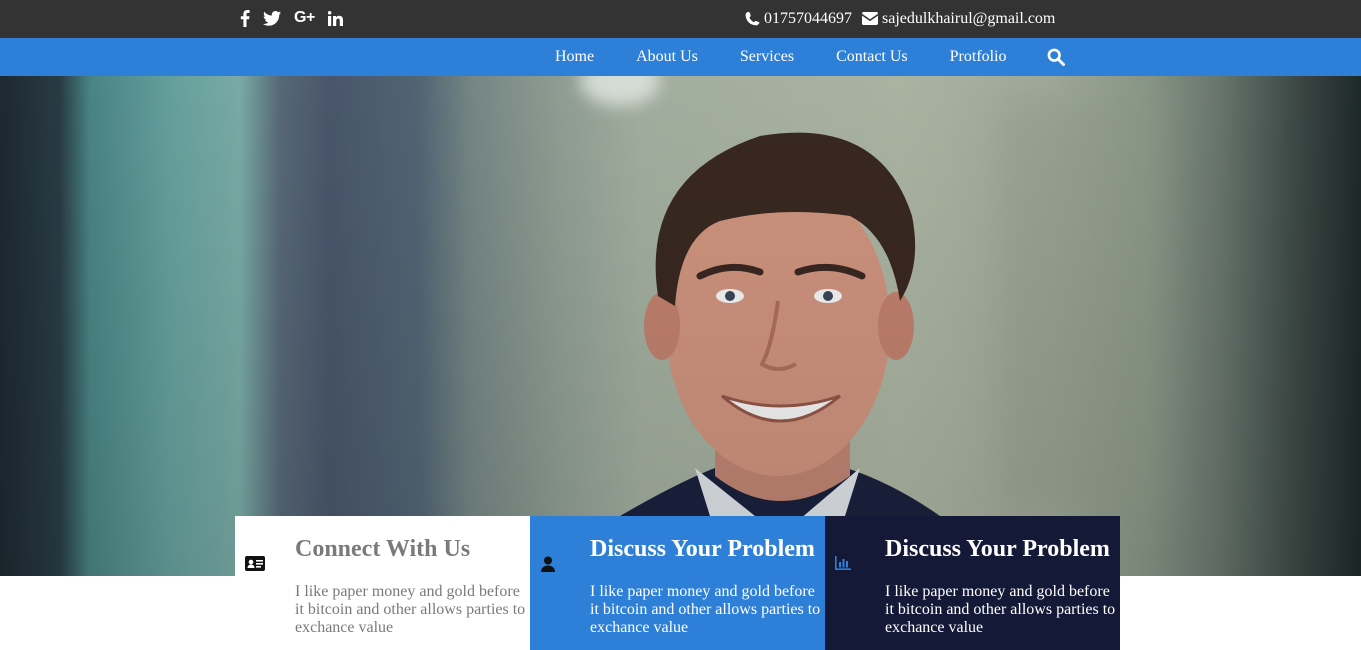  What do you see at coordinates (1056, 57) in the screenshot?
I see `search-icon` at bounding box center [1056, 57].